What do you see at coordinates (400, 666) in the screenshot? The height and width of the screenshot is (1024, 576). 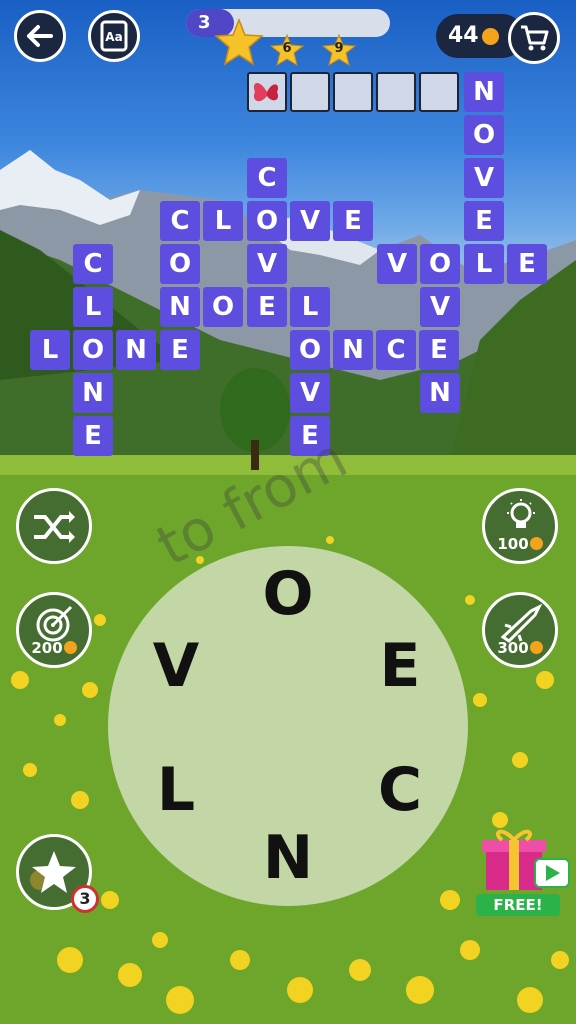 I see `wheel-letter-e: E` at bounding box center [400, 666].